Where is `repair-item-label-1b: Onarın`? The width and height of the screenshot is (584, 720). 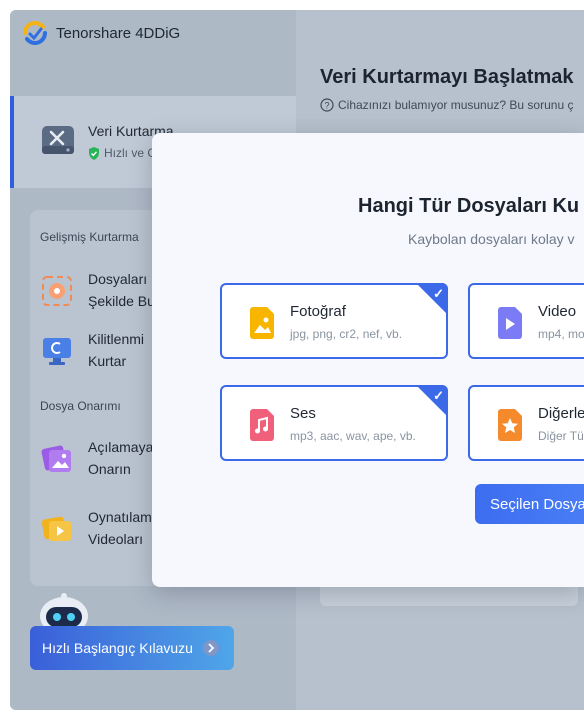
repair-item-label-1b: Onarın is located at coordinates (109, 469).